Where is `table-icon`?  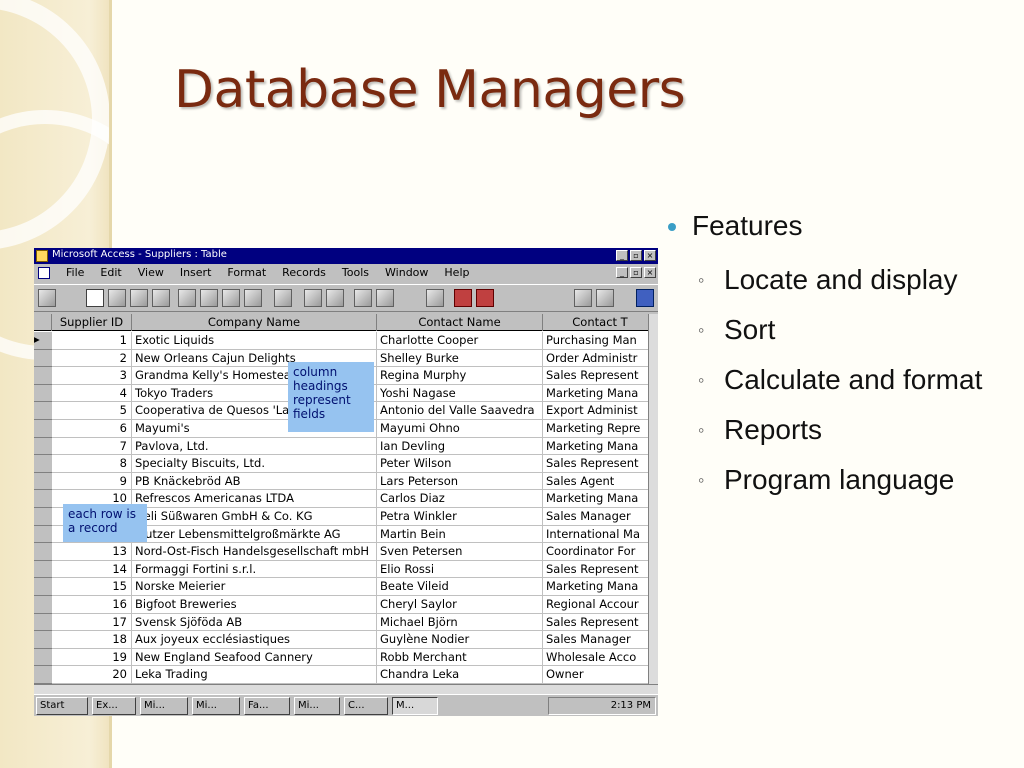
table-icon is located at coordinates (44, 273).